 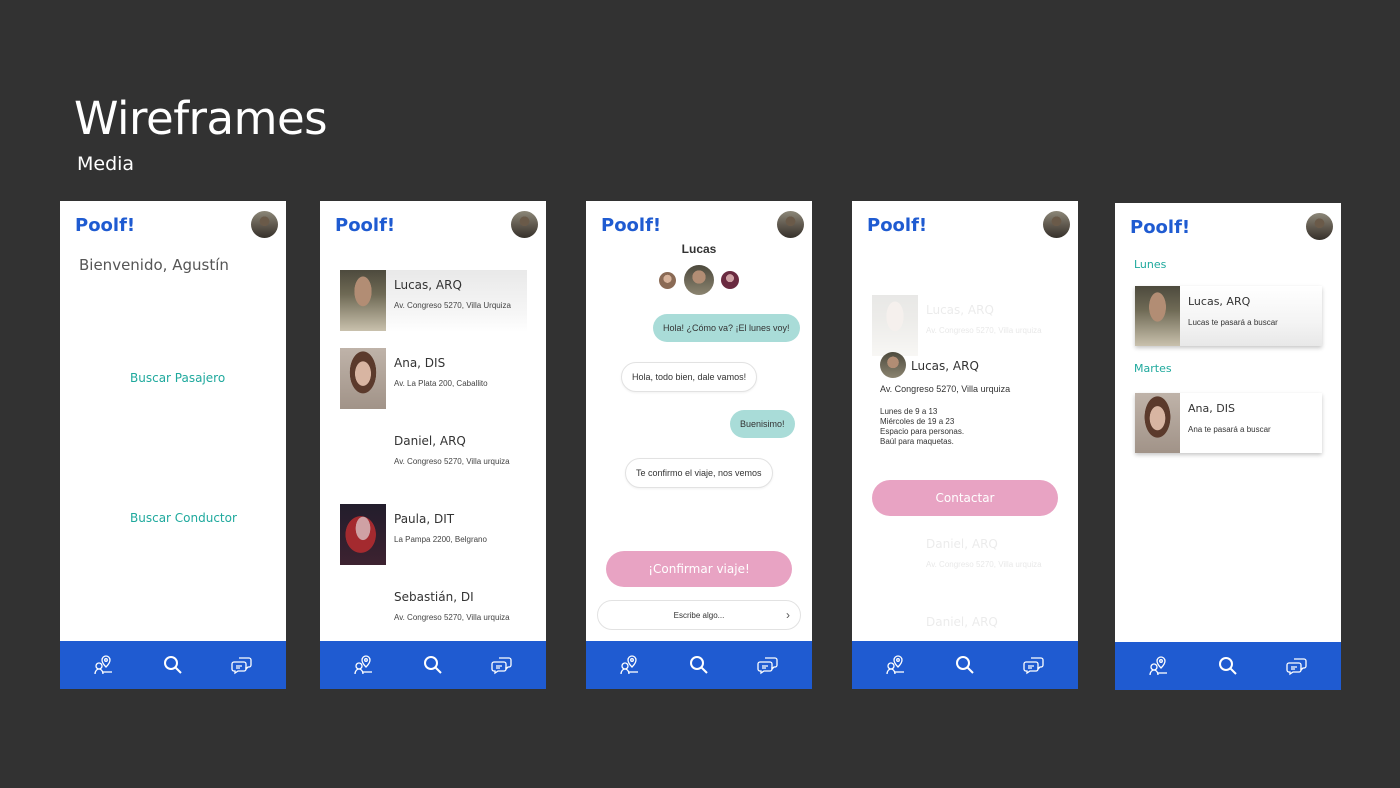 I want to click on message-received: Hola, todo bien, dale vamos!, so click(x=689, y=377).